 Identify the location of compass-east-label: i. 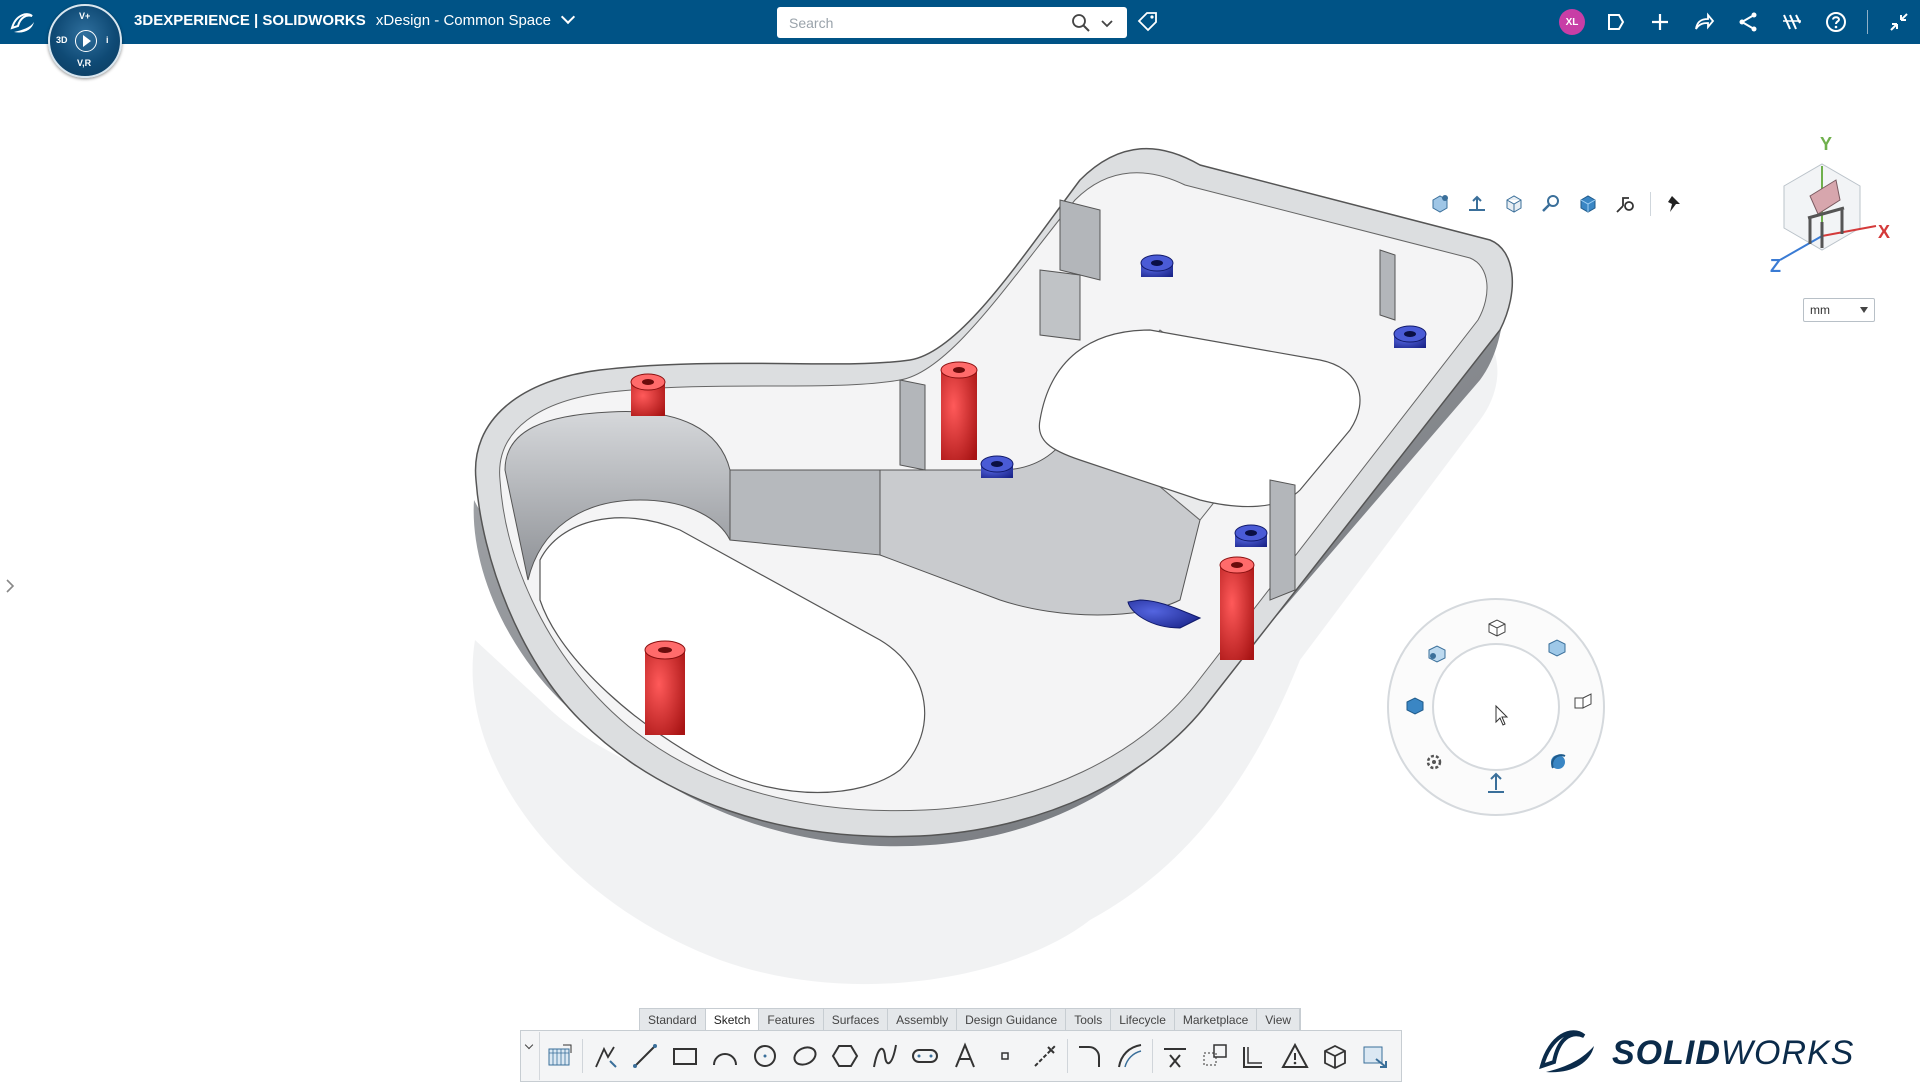
(107, 40).